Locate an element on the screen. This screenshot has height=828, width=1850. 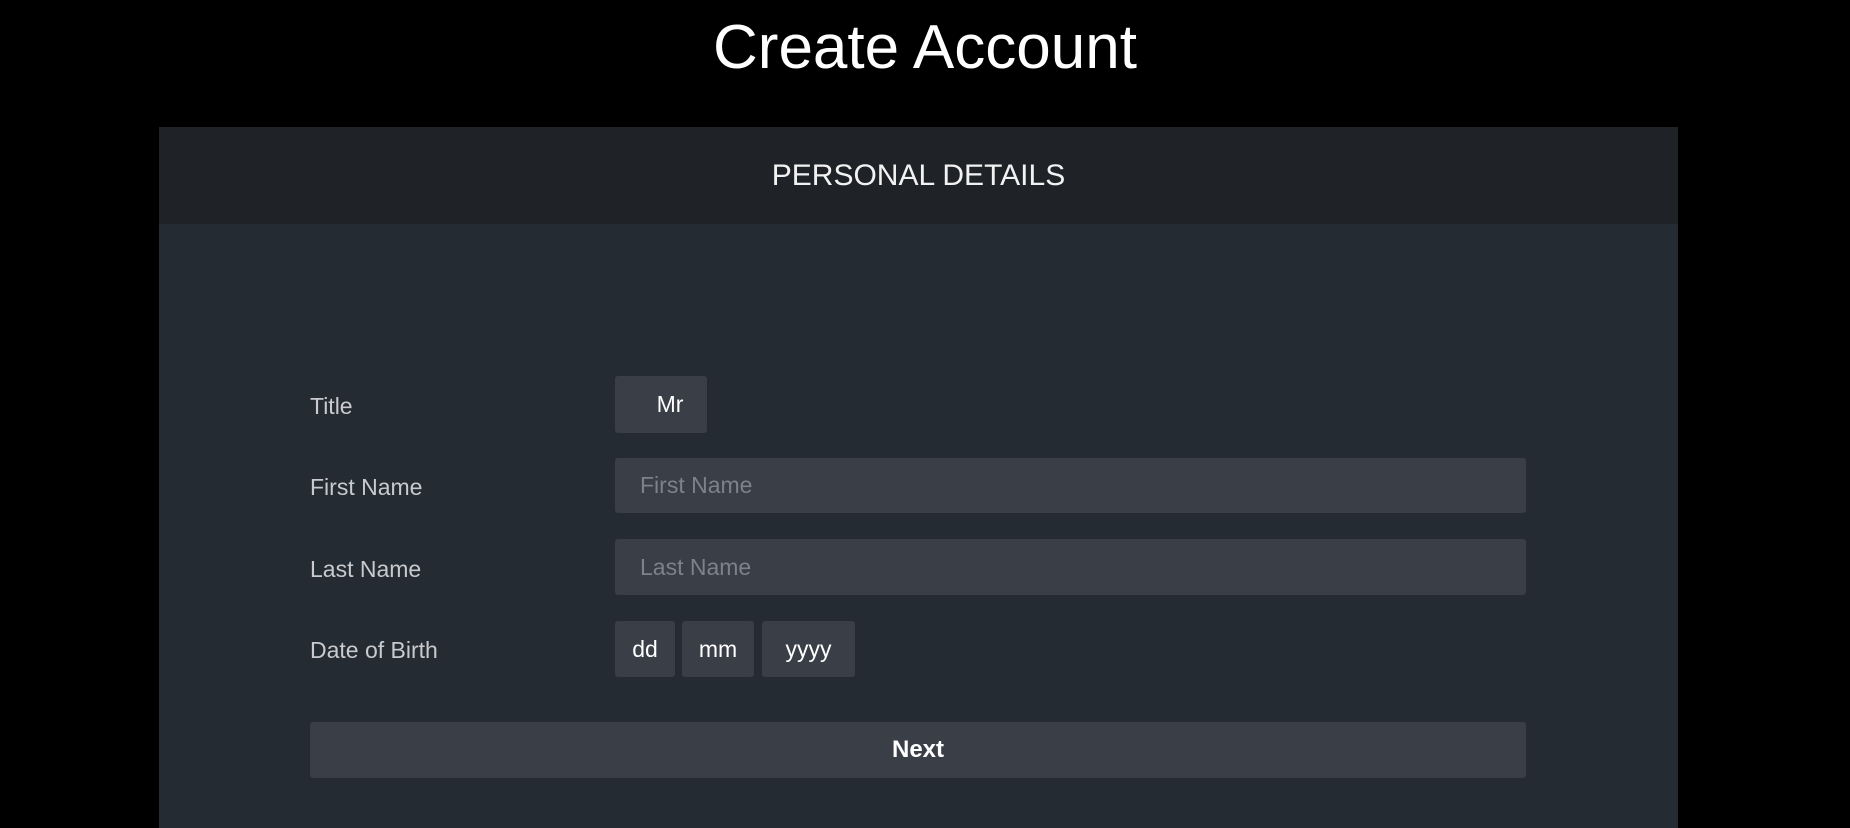
dob-month-placeholder: mm is located at coordinates (718, 648).